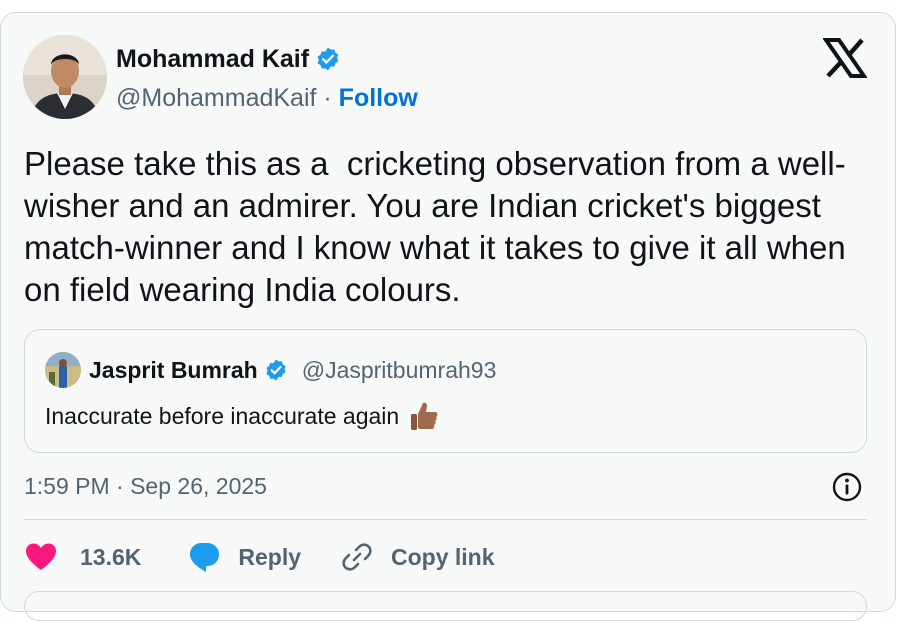 This screenshot has height=621, width=899. Describe the element at coordinates (847, 487) in the screenshot. I see `info-icon` at that location.